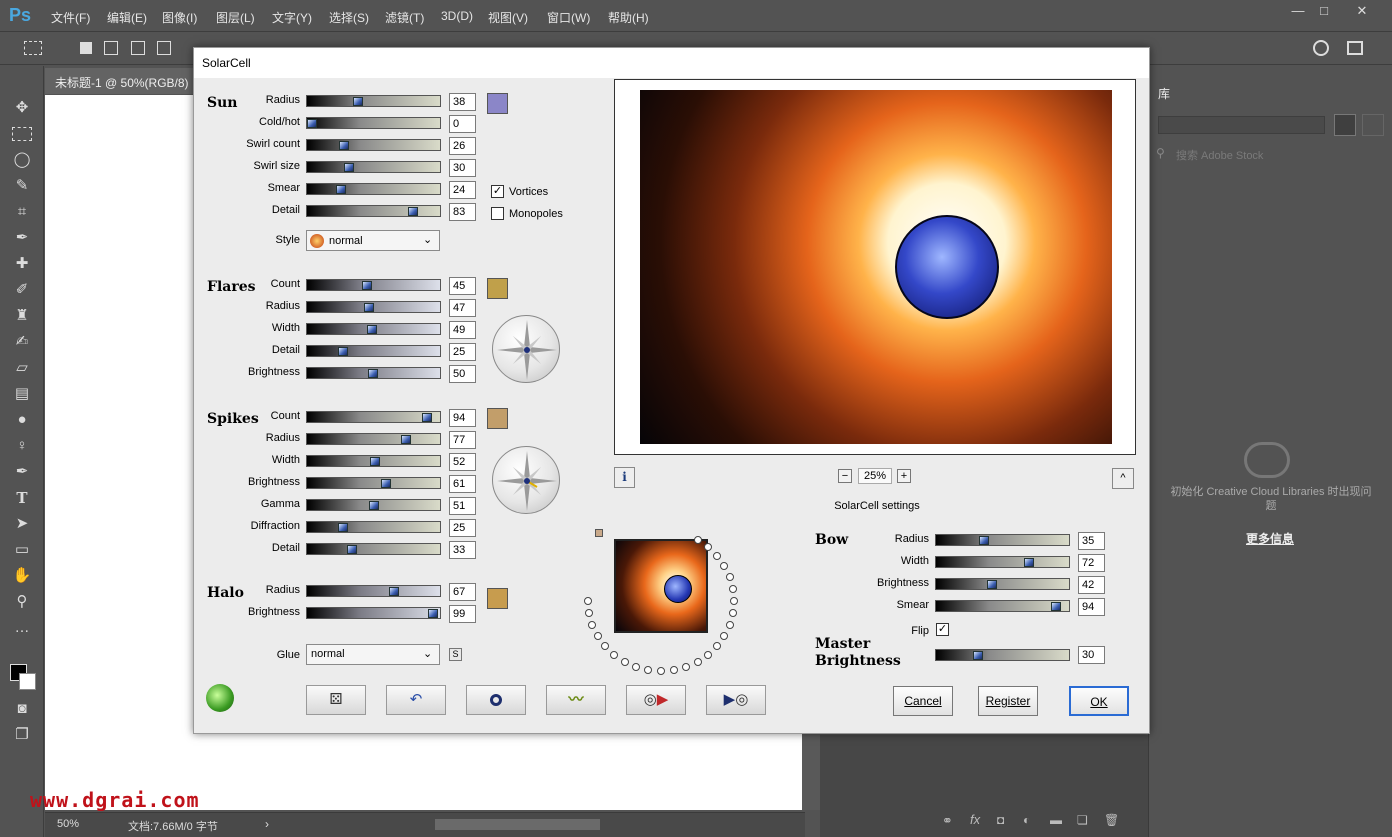 The height and width of the screenshot is (837, 1392). I want to click on master-brightness-slider, so click(1002, 655).